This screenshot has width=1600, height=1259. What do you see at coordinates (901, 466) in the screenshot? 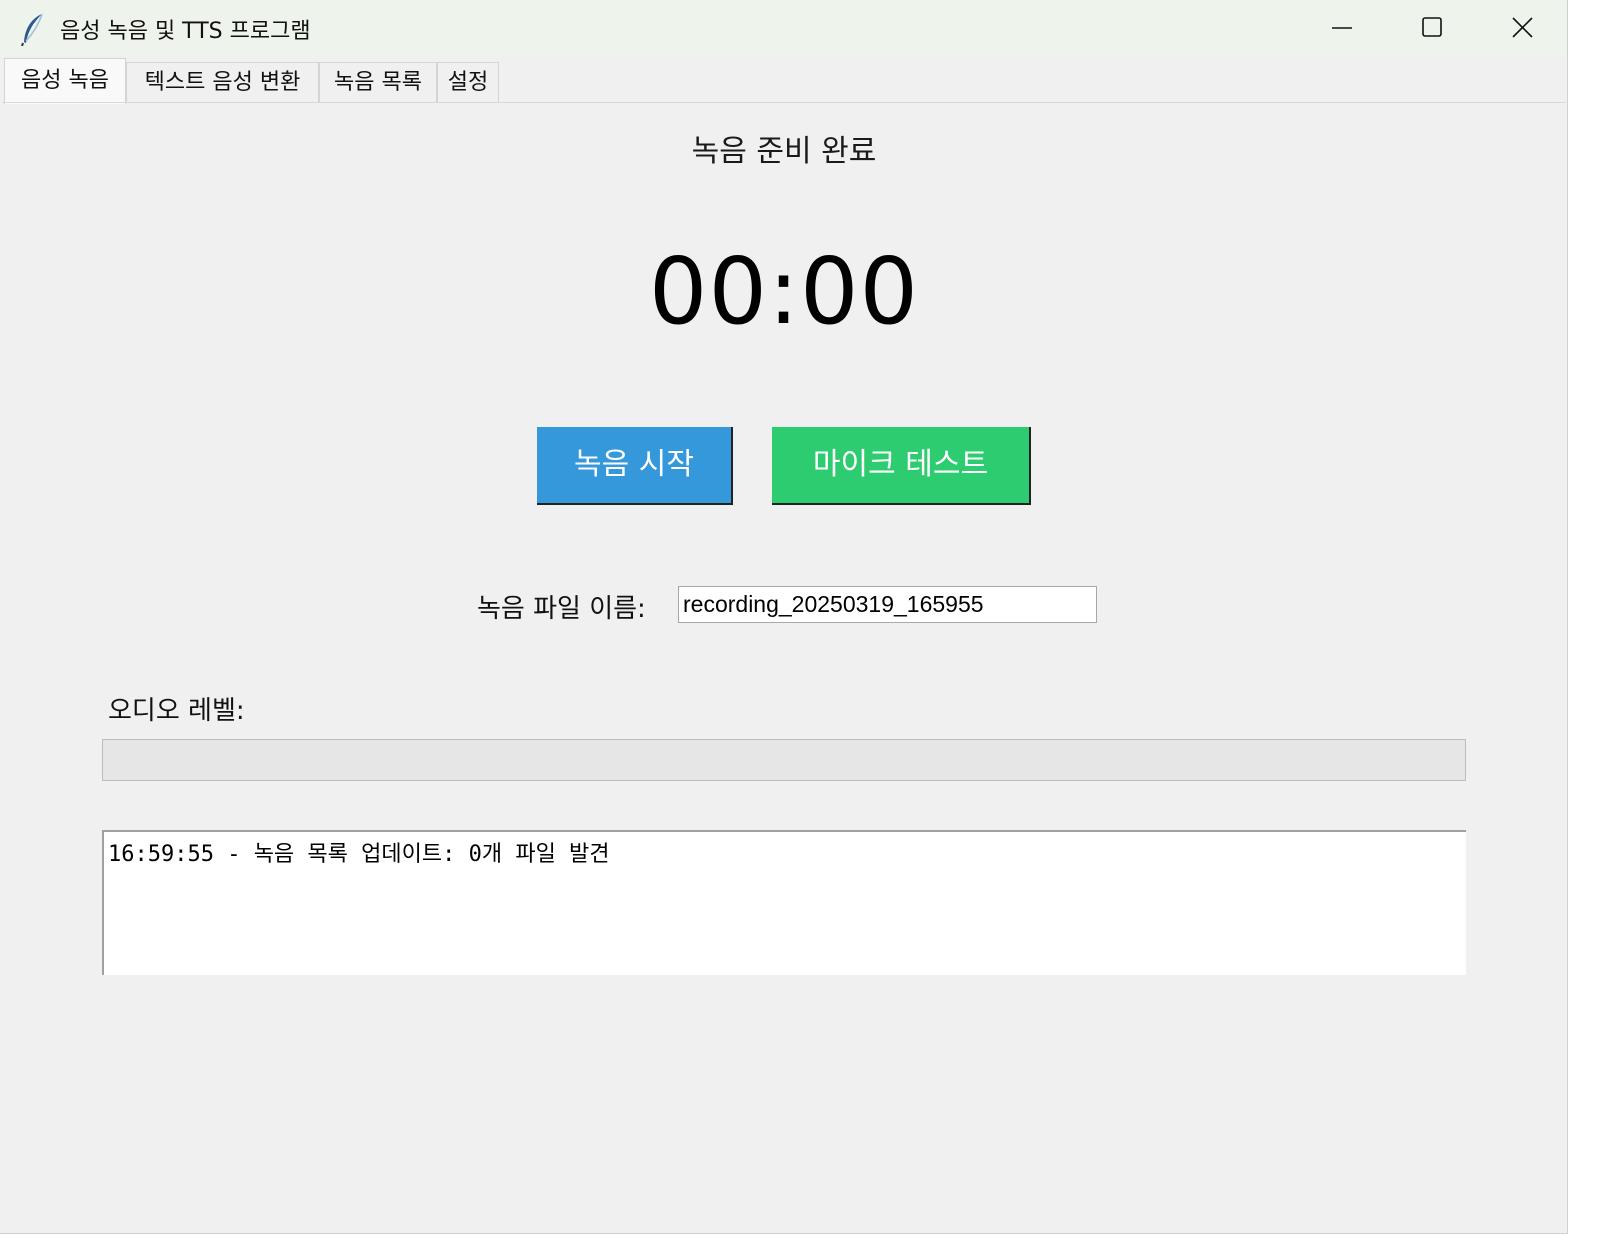
I see `mic-test-button: 마이크 테스트` at bounding box center [901, 466].